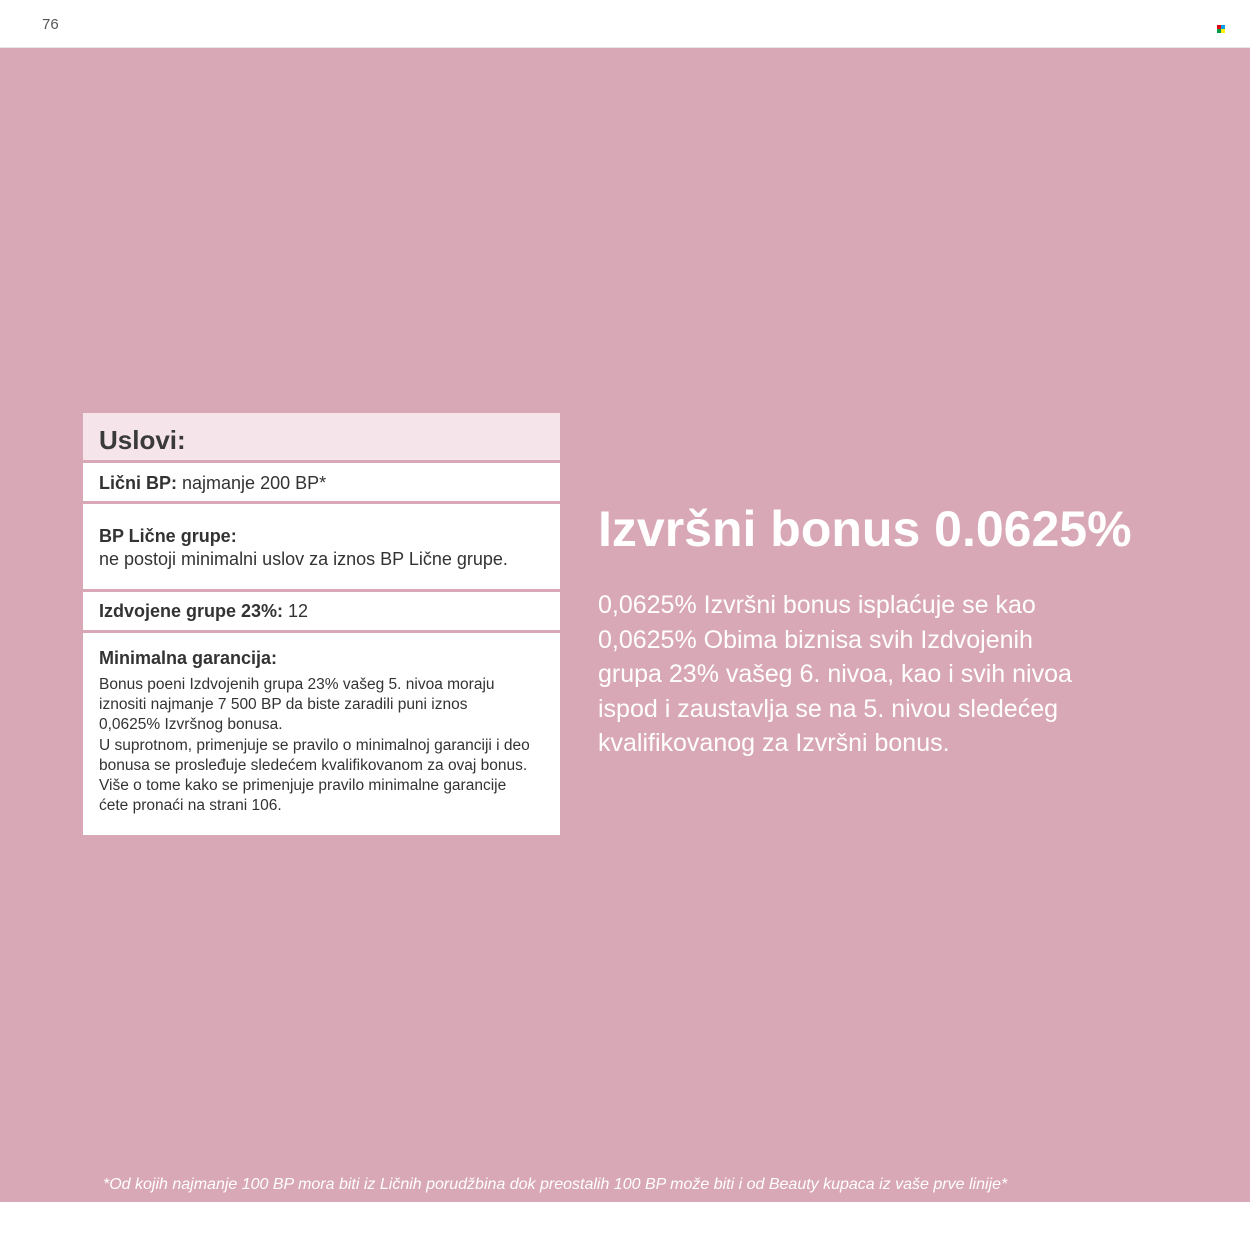 The width and height of the screenshot is (1250, 1250). What do you see at coordinates (625, 24) in the screenshot?
I see `page-header: 76` at bounding box center [625, 24].